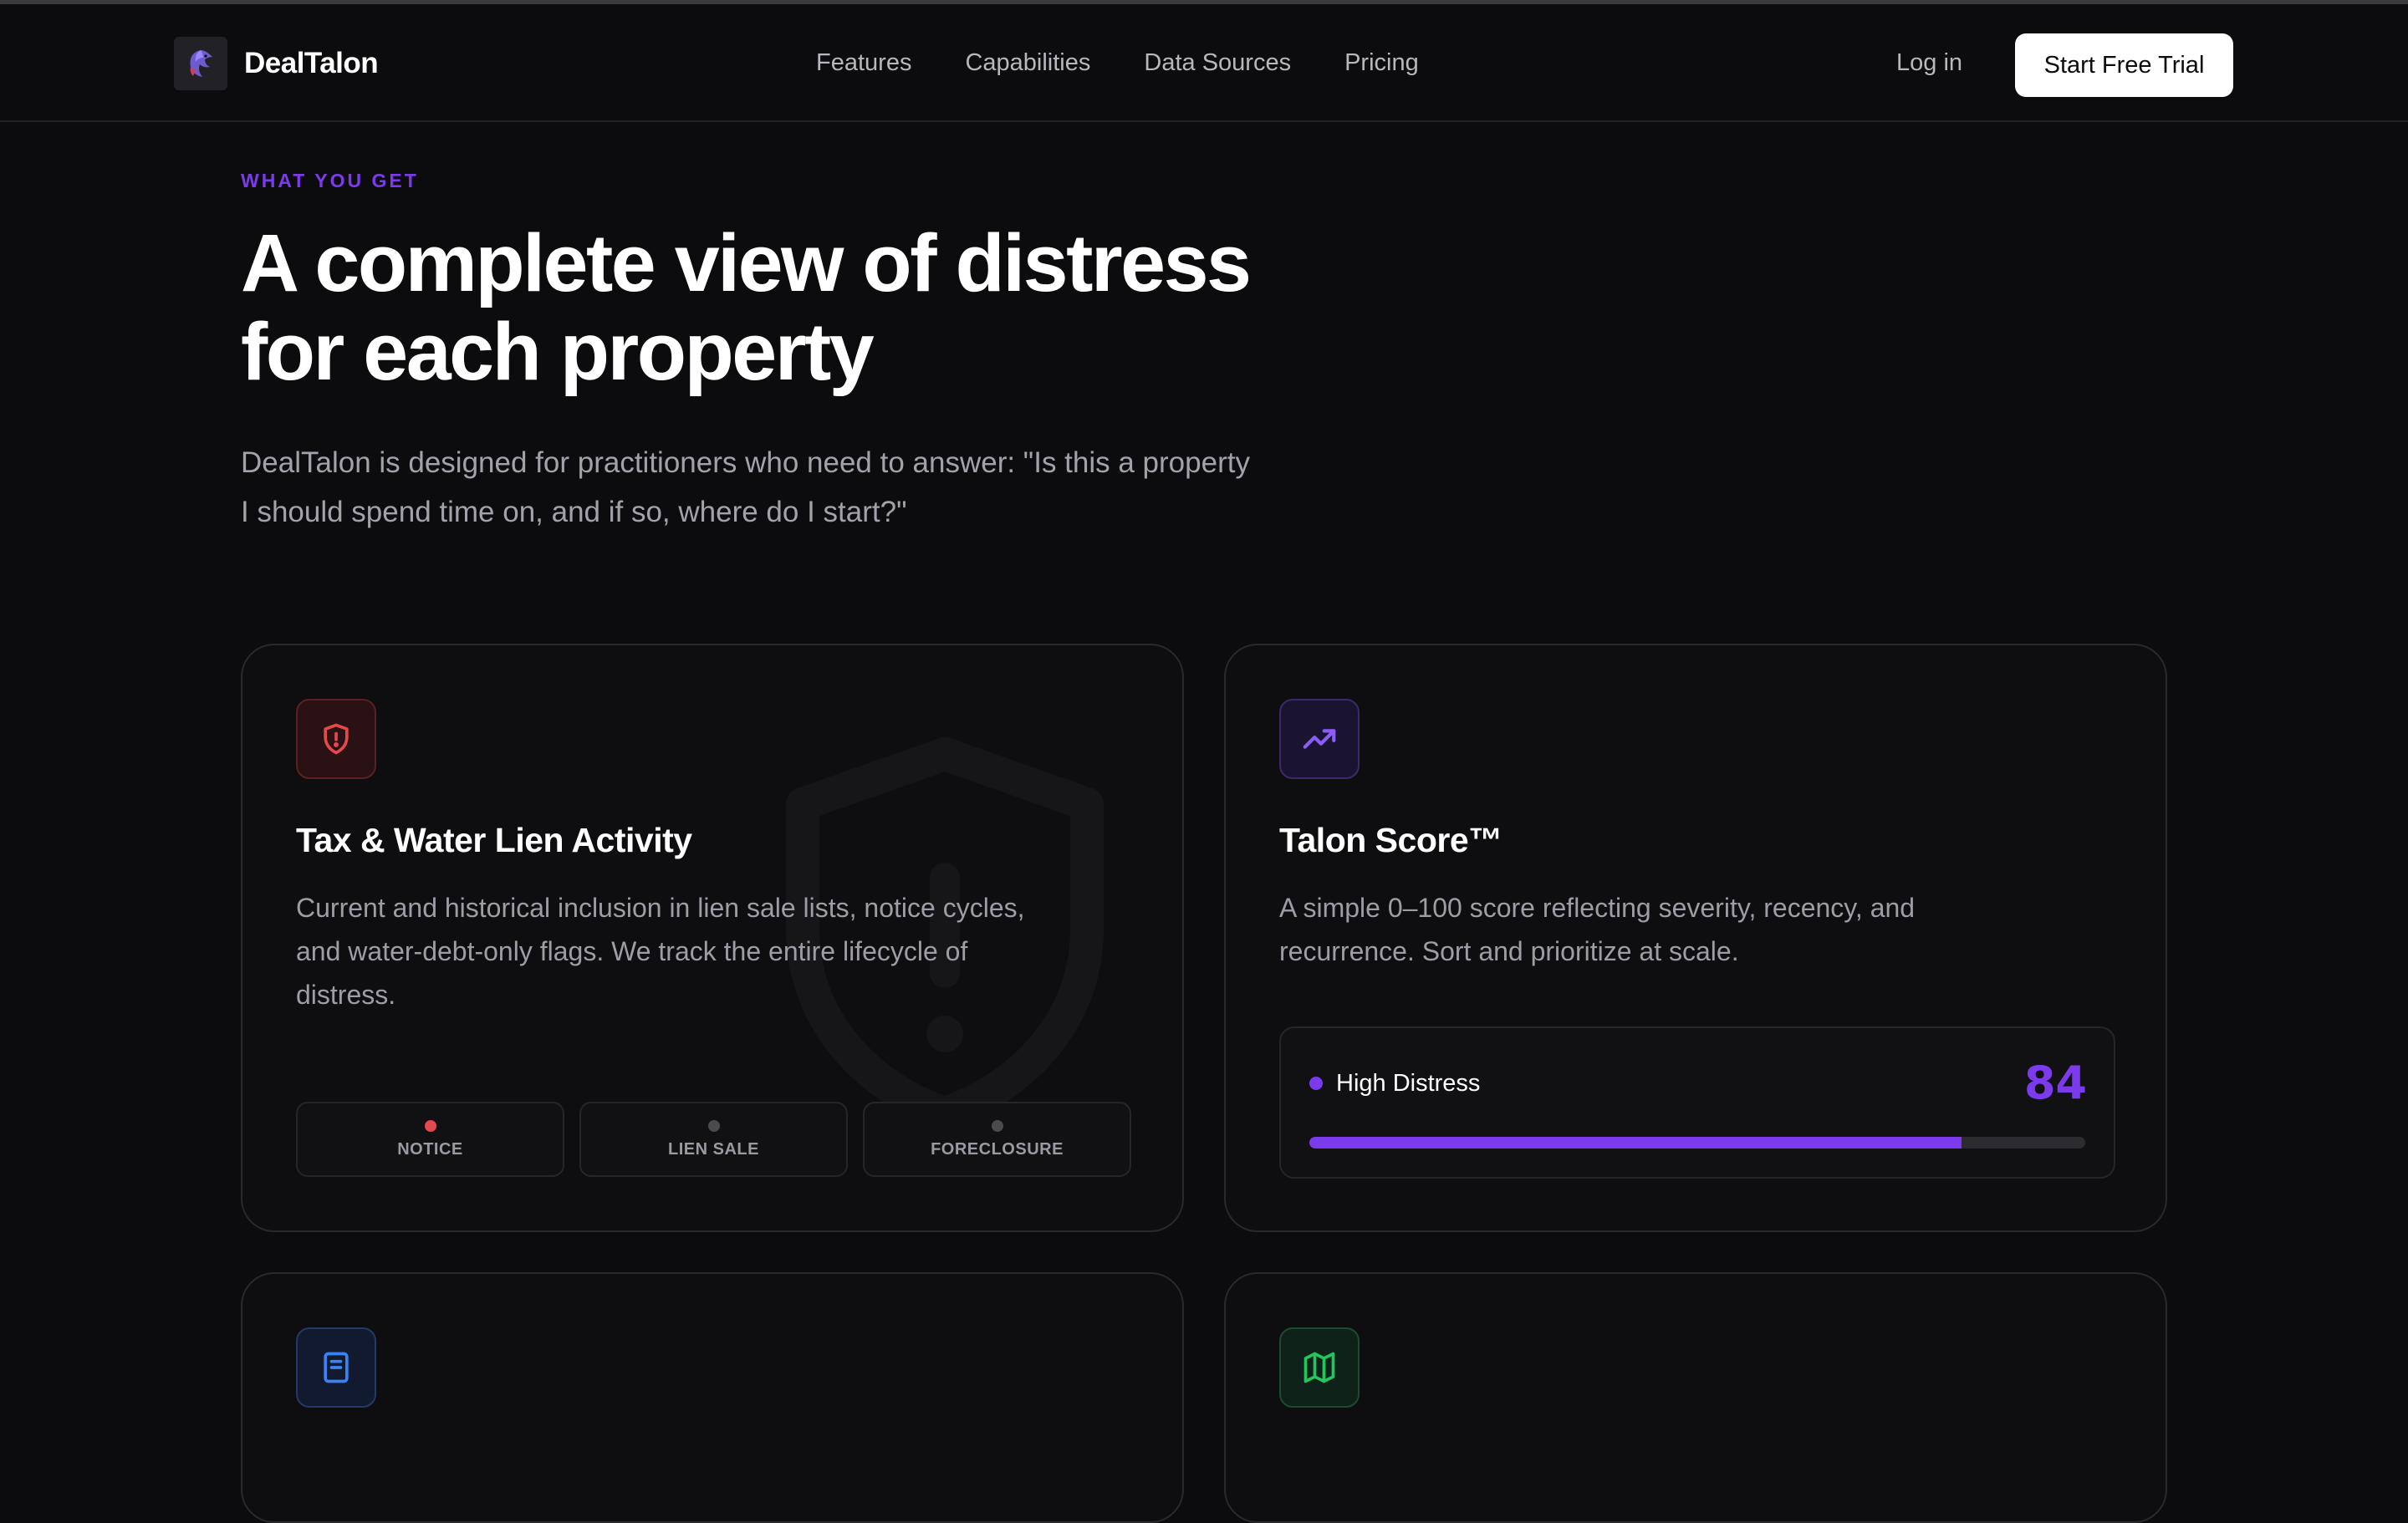 The image size is (2408, 1523). What do you see at coordinates (1027, 63) in the screenshot?
I see `nav-capabilities: Capabilities` at bounding box center [1027, 63].